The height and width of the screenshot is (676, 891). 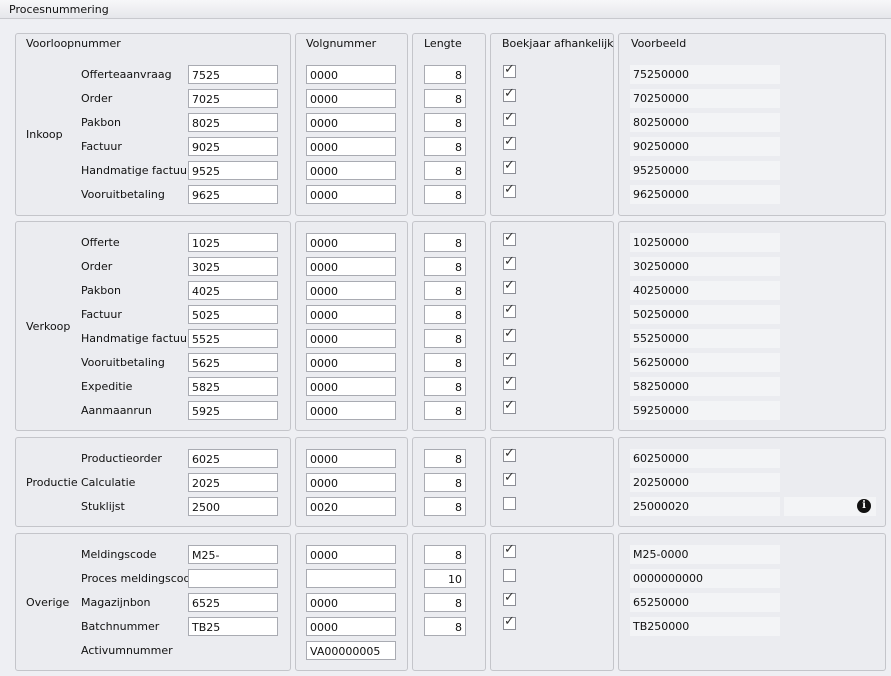 What do you see at coordinates (705, 458) in the screenshot?
I see `voorbeeld-value: 60250000` at bounding box center [705, 458].